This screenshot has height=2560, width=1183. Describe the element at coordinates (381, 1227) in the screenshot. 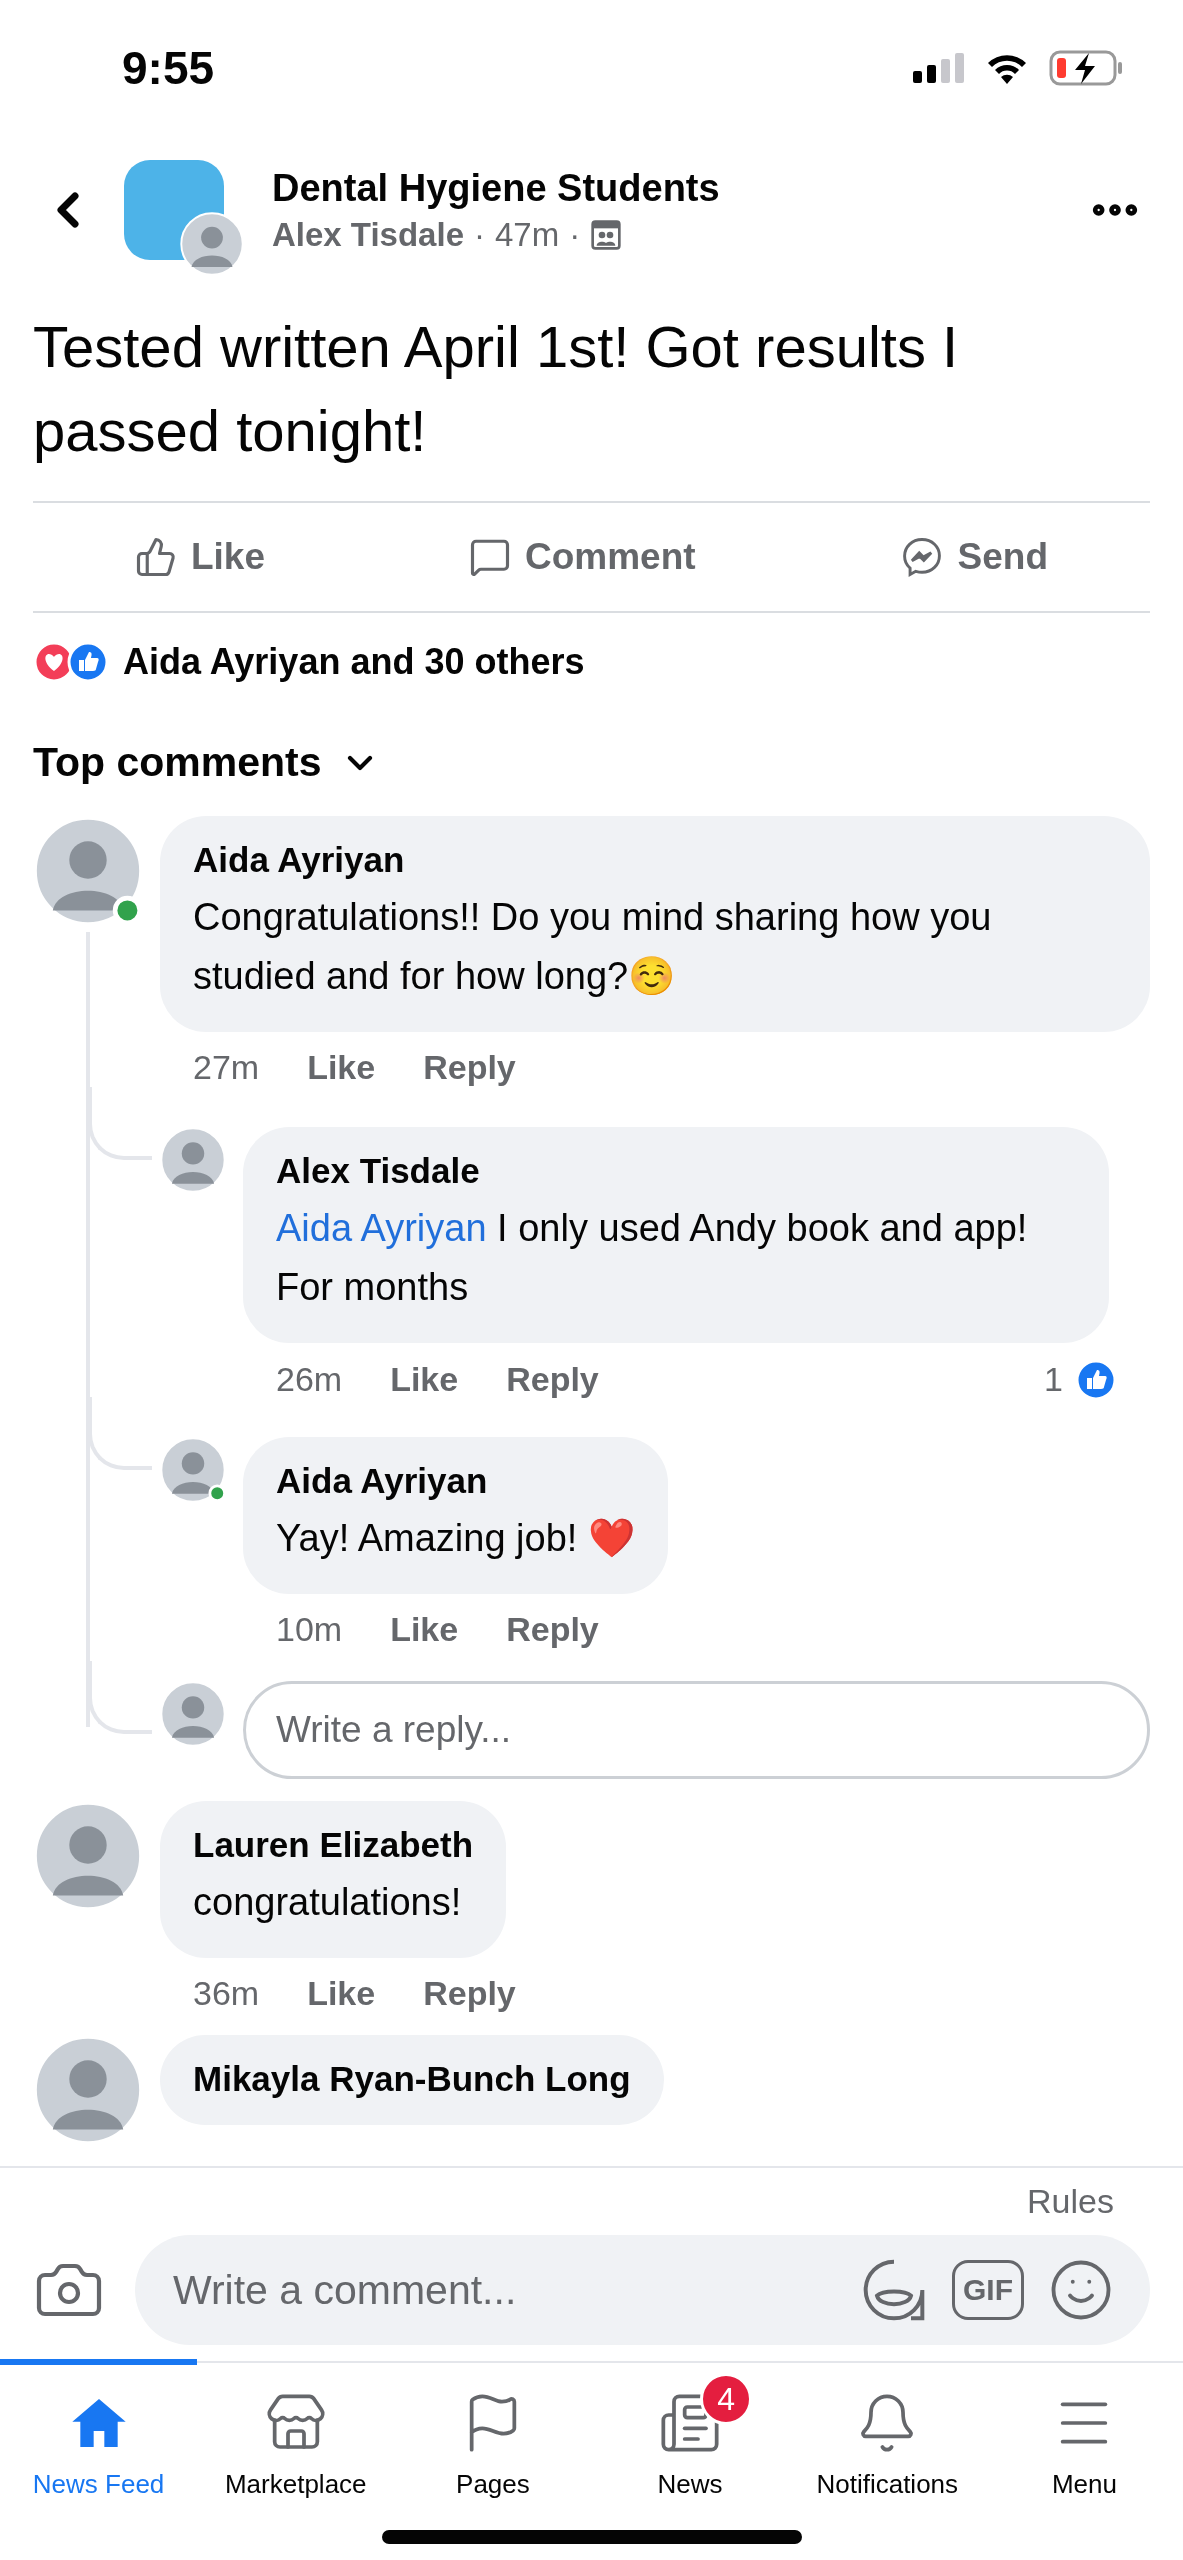

I see `mention-link: Aida Ayriyan` at that location.